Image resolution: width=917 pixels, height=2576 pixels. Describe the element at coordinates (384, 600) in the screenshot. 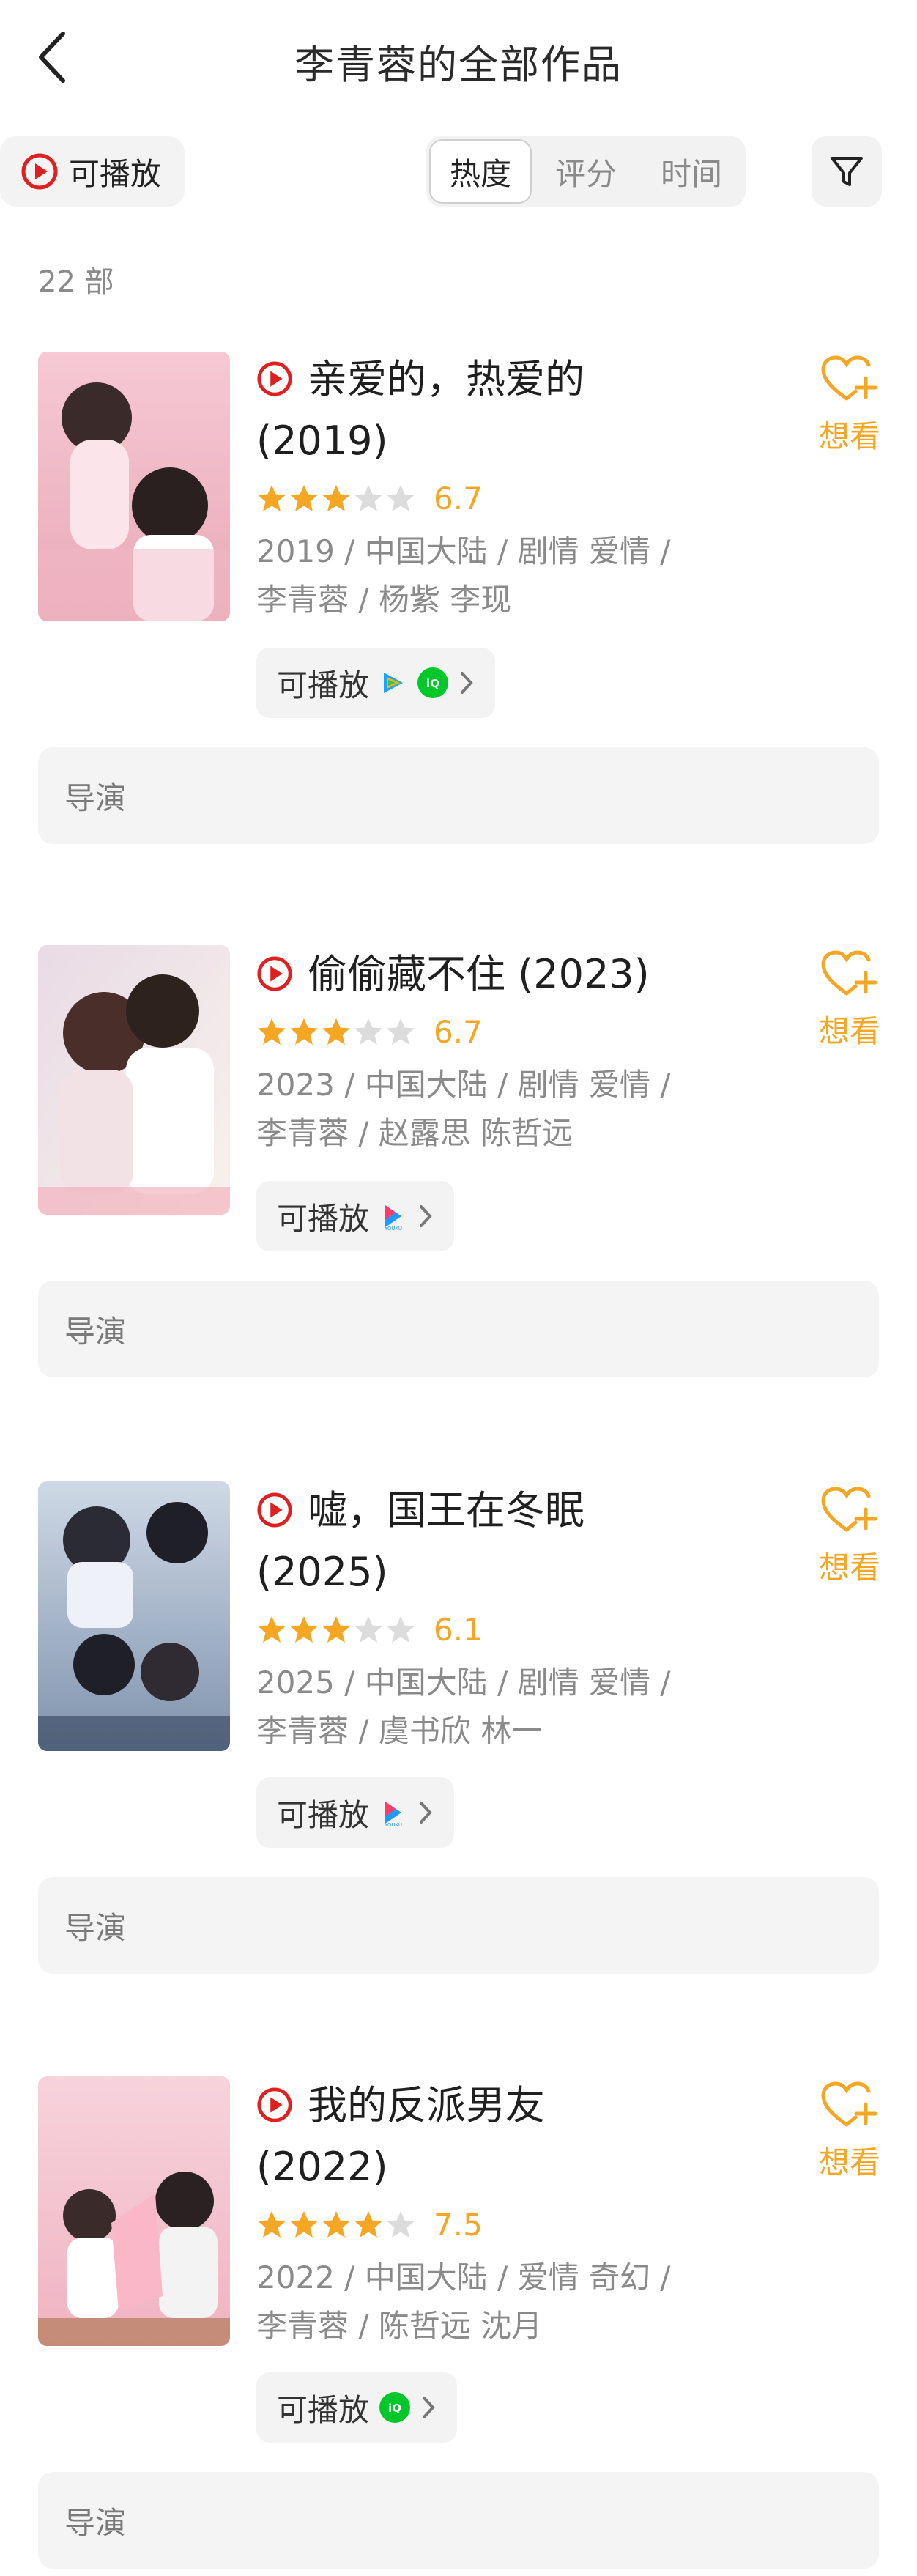

I see `cast-line: 李青蓉 / 杨紫 李现` at that location.